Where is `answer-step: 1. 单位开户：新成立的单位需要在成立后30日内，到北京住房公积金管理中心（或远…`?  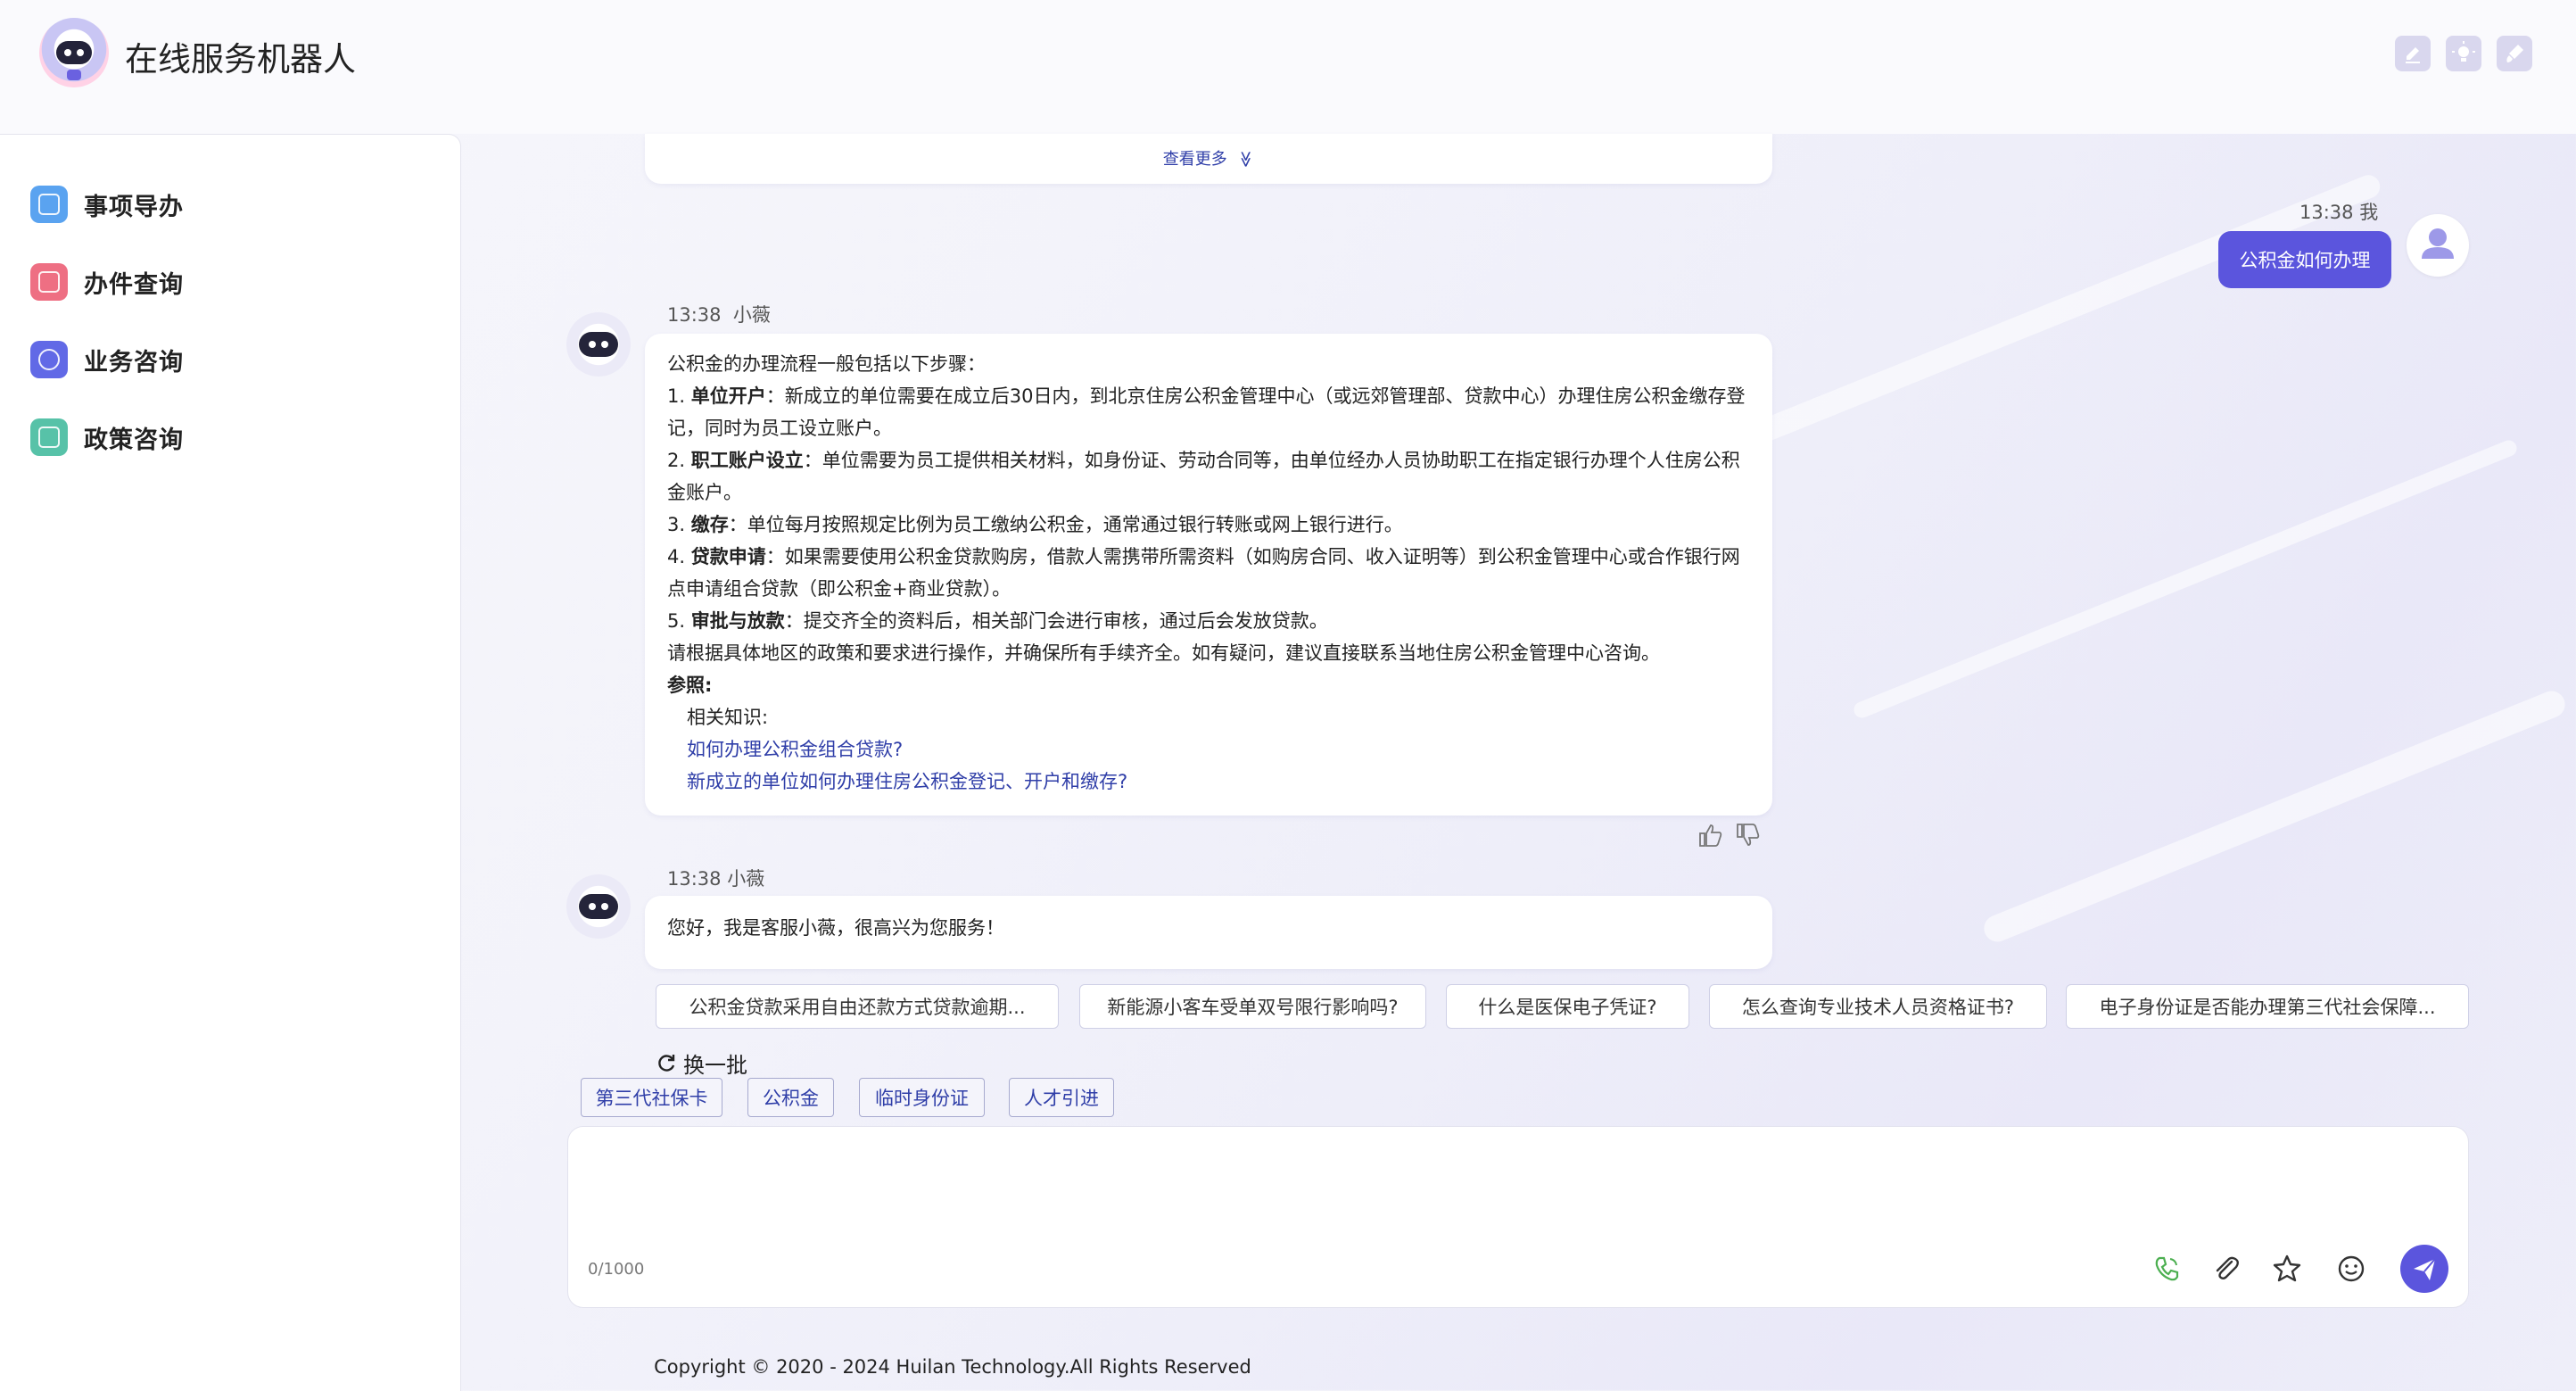 answer-step: 1. 单位开户：新成立的单位需要在成立后30日内，到北京住房公积金管理中心（或远… is located at coordinates (1206, 396).